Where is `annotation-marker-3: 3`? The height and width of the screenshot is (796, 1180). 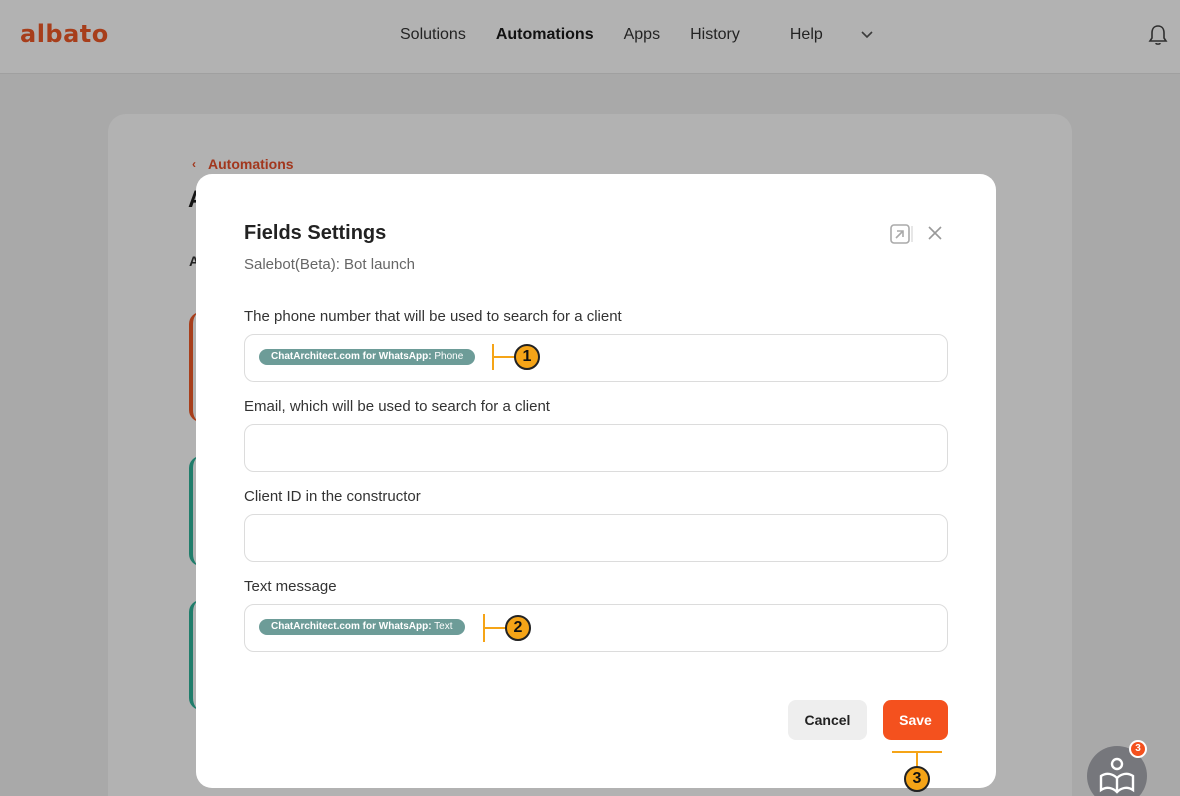 annotation-marker-3: 3 is located at coordinates (917, 779).